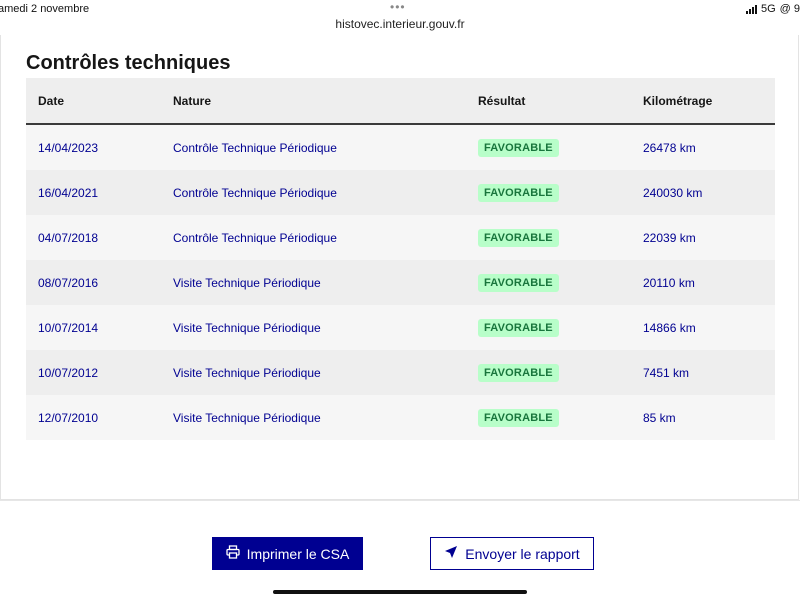  I want to click on status-extra: @ 9, so click(789, 9).